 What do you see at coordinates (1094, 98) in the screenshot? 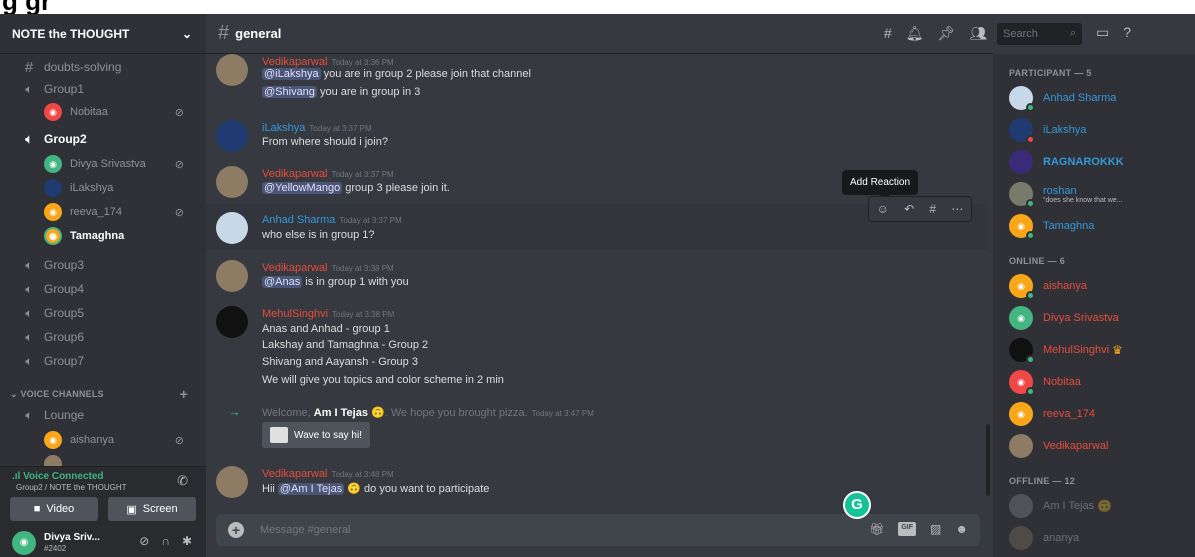
I see `member-item: Anhad Sharma` at bounding box center [1094, 98].